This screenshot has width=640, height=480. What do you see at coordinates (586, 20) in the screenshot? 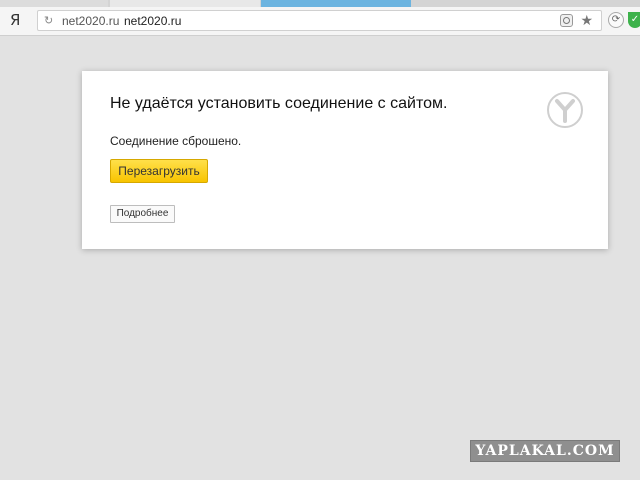
I see `star-icon: ★` at bounding box center [586, 20].